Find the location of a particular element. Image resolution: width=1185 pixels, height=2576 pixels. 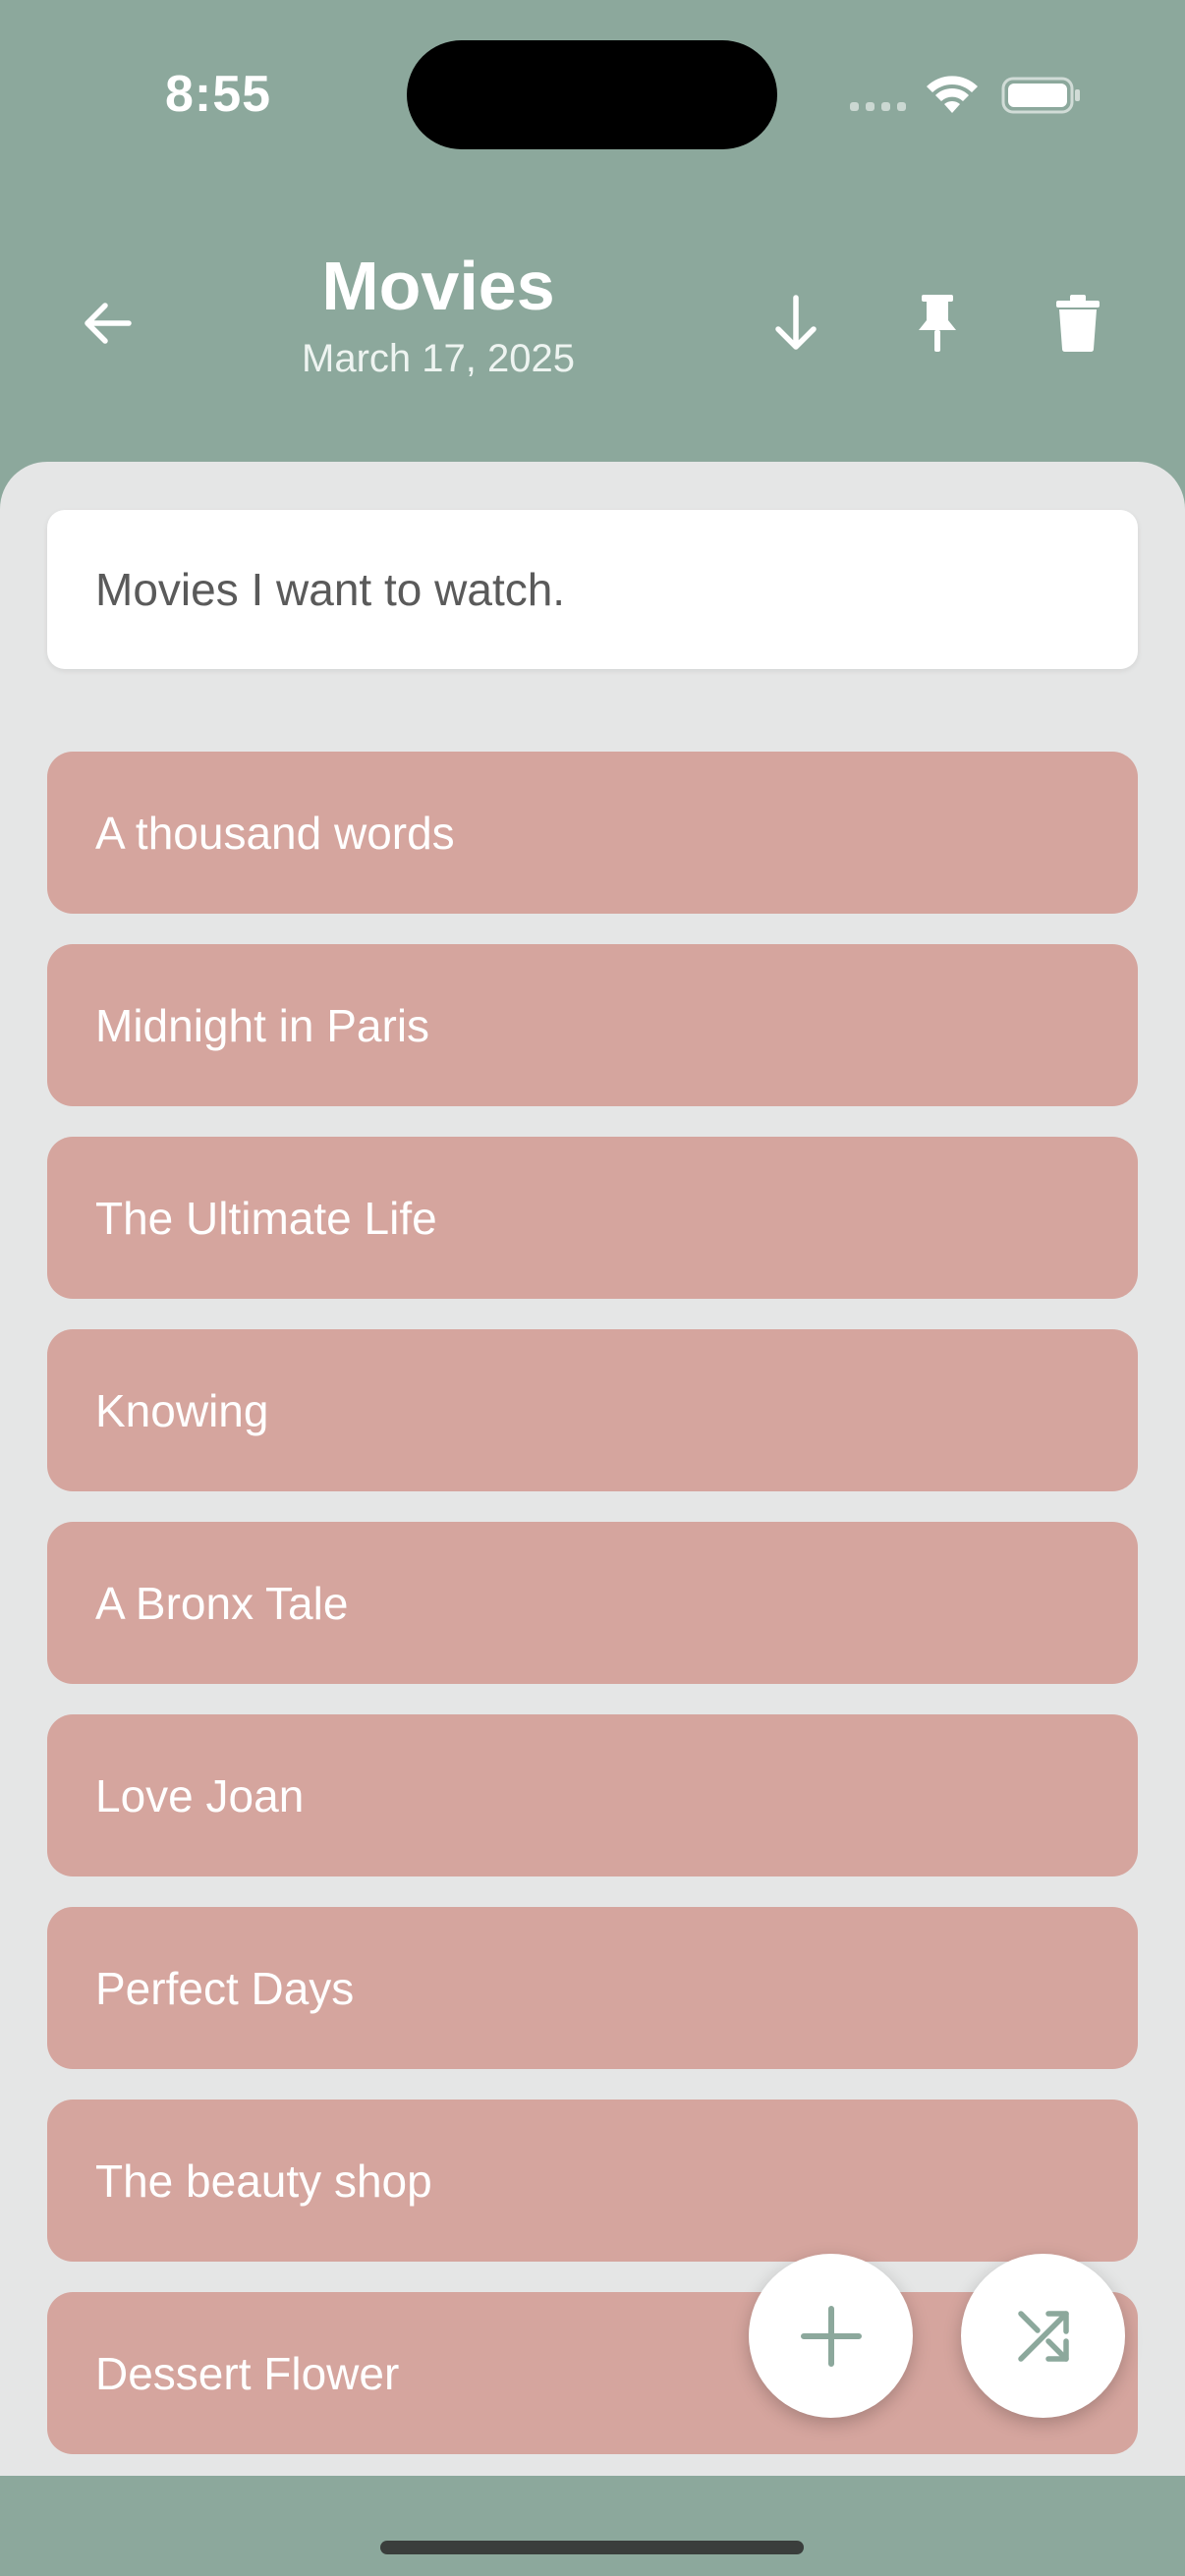

list-item: Midnight in Paris is located at coordinates (592, 1025).